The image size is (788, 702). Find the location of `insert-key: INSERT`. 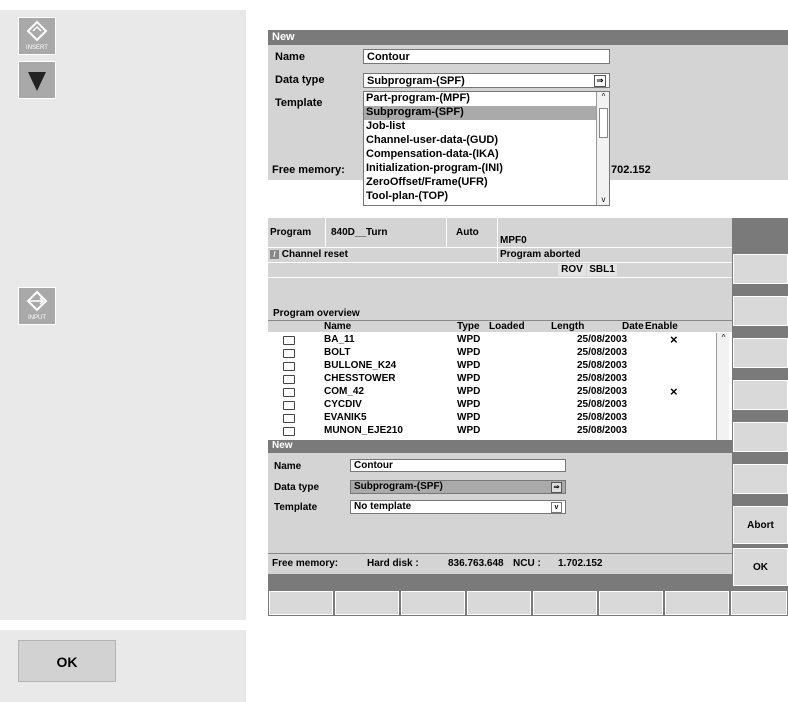

insert-key: INSERT is located at coordinates (37, 36).